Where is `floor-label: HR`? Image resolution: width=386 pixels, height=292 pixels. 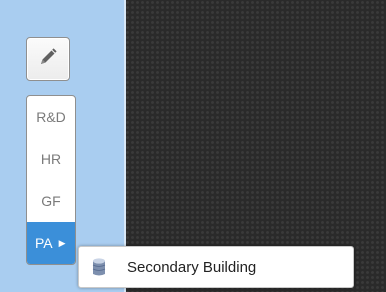
floor-label: HR is located at coordinates (51, 159).